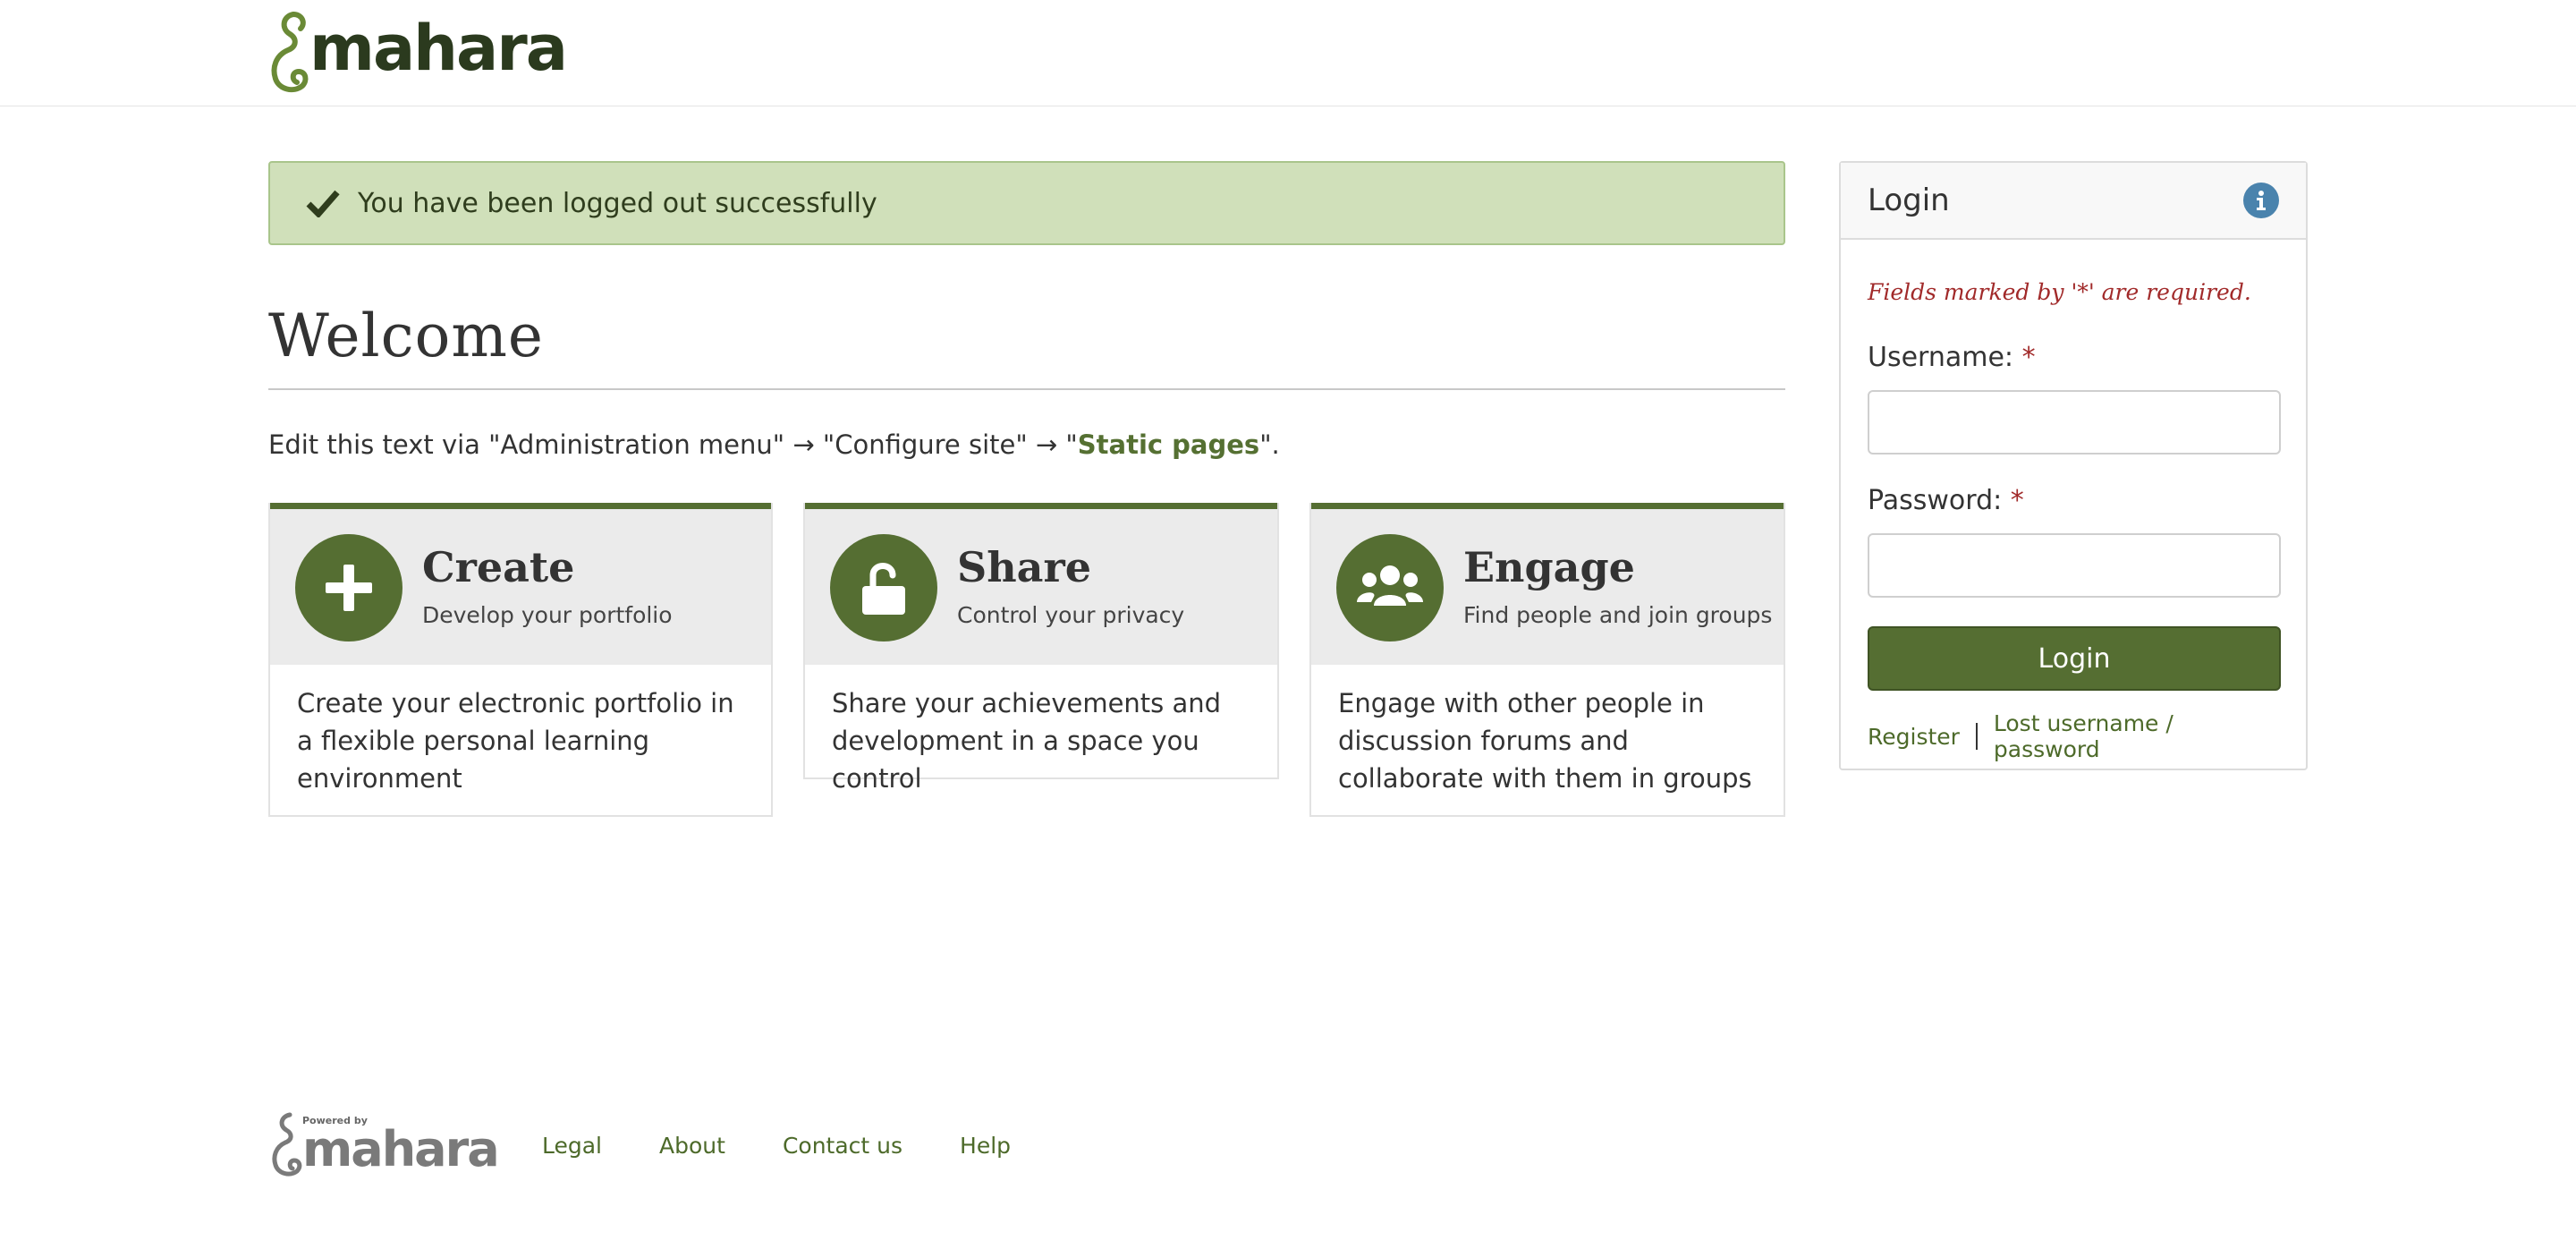  I want to click on link-separator, so click(1976, 736).